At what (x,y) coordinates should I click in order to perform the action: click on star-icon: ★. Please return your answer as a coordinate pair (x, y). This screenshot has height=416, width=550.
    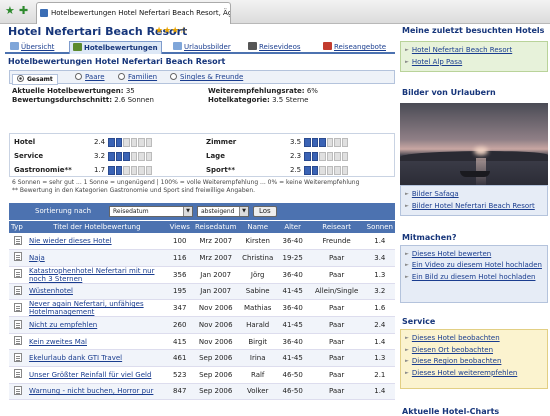
    Looking at the image, I should click on (10, 11).